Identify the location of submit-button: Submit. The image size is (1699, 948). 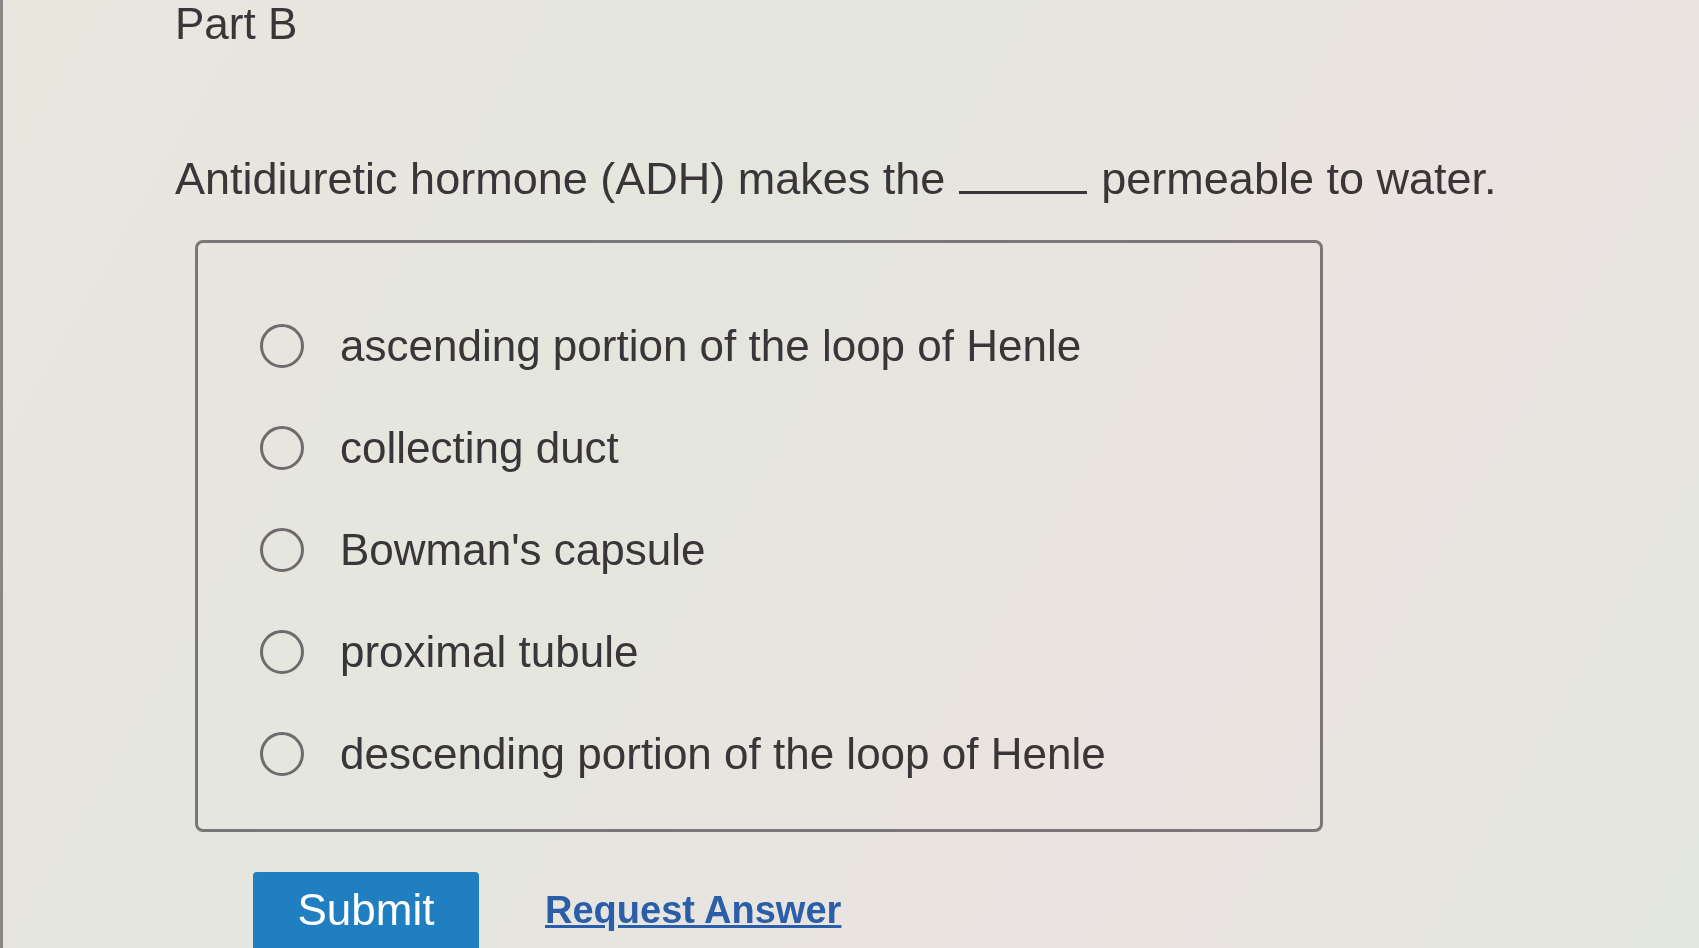
(366, 910).